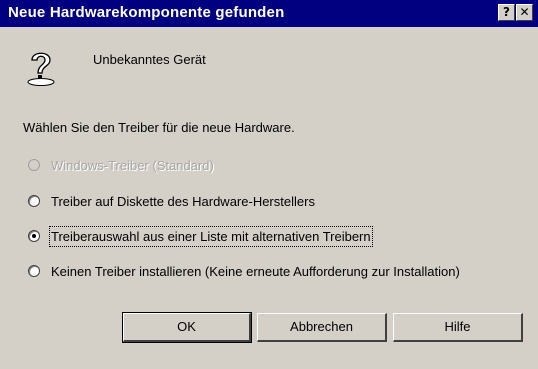 The image size is (538, 369). I want to click on cancel-button: Abbrechen, so click(322, 327).